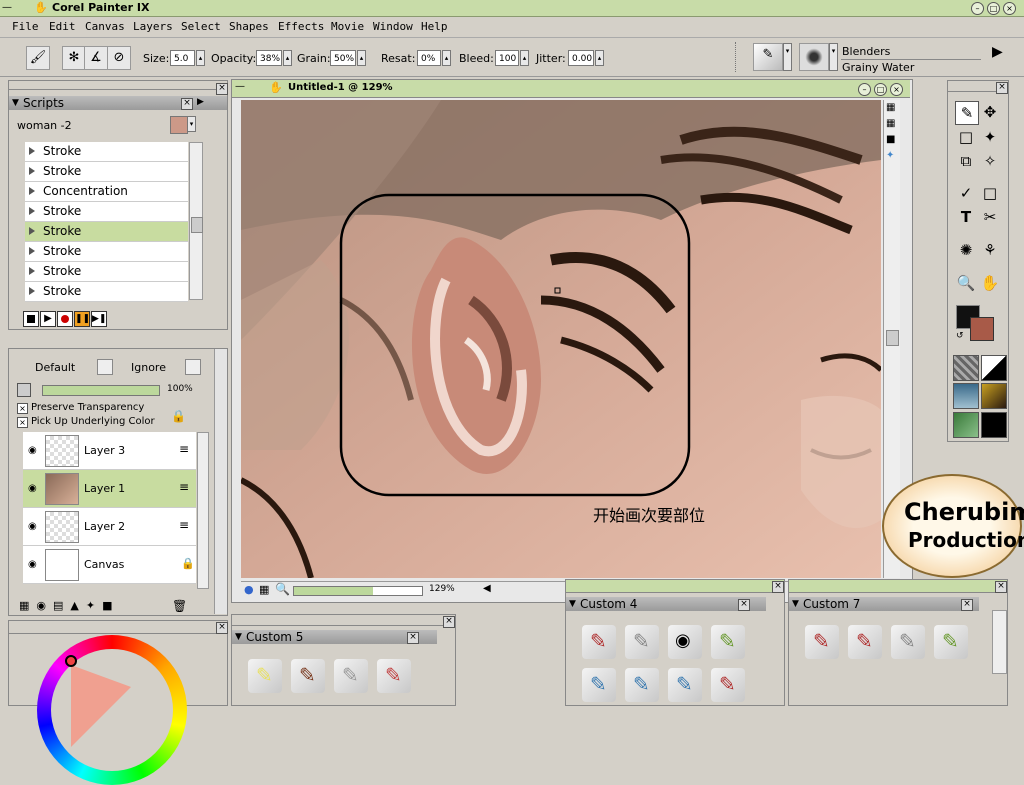 Image resolution: width=1024 pixels, height=785 pixels. What do you see at coordinates (38, 58) in the screenshot?
I see `brush-tool-icon: 🖌` at bounding box center [38, 58].